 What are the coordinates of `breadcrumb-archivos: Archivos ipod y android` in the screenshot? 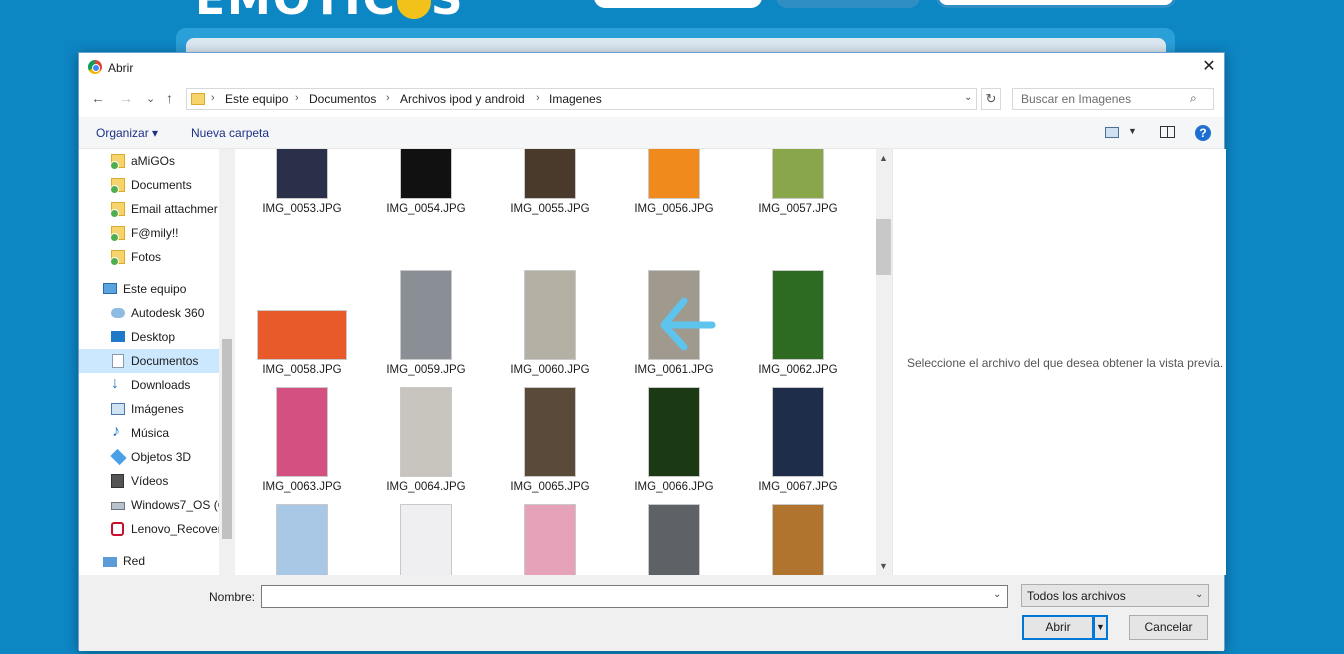 It's located at (462, 99).